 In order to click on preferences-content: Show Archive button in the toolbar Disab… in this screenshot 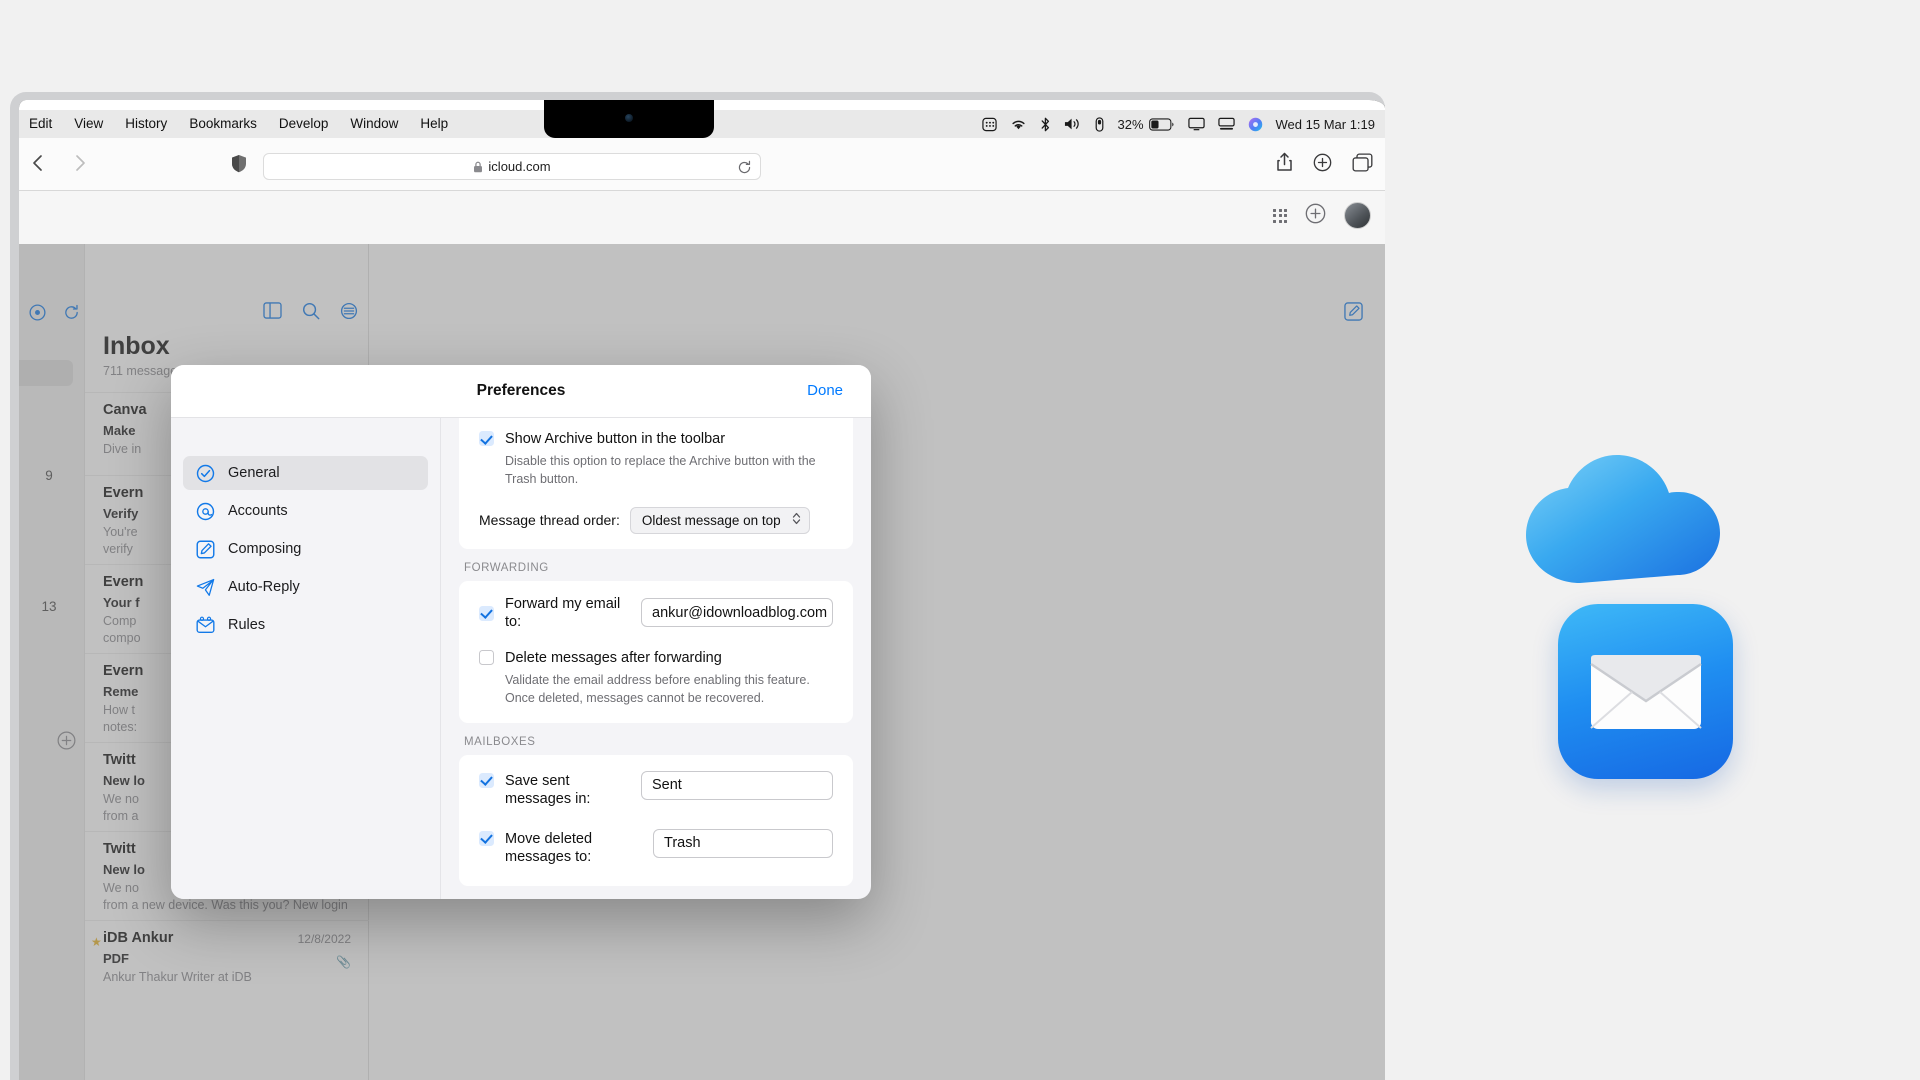, I will do `click(656, 658)`.